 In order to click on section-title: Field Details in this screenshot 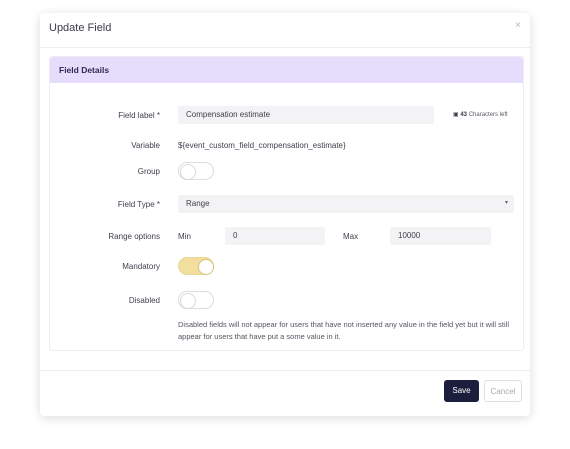, I will do `click(84, 70)`.